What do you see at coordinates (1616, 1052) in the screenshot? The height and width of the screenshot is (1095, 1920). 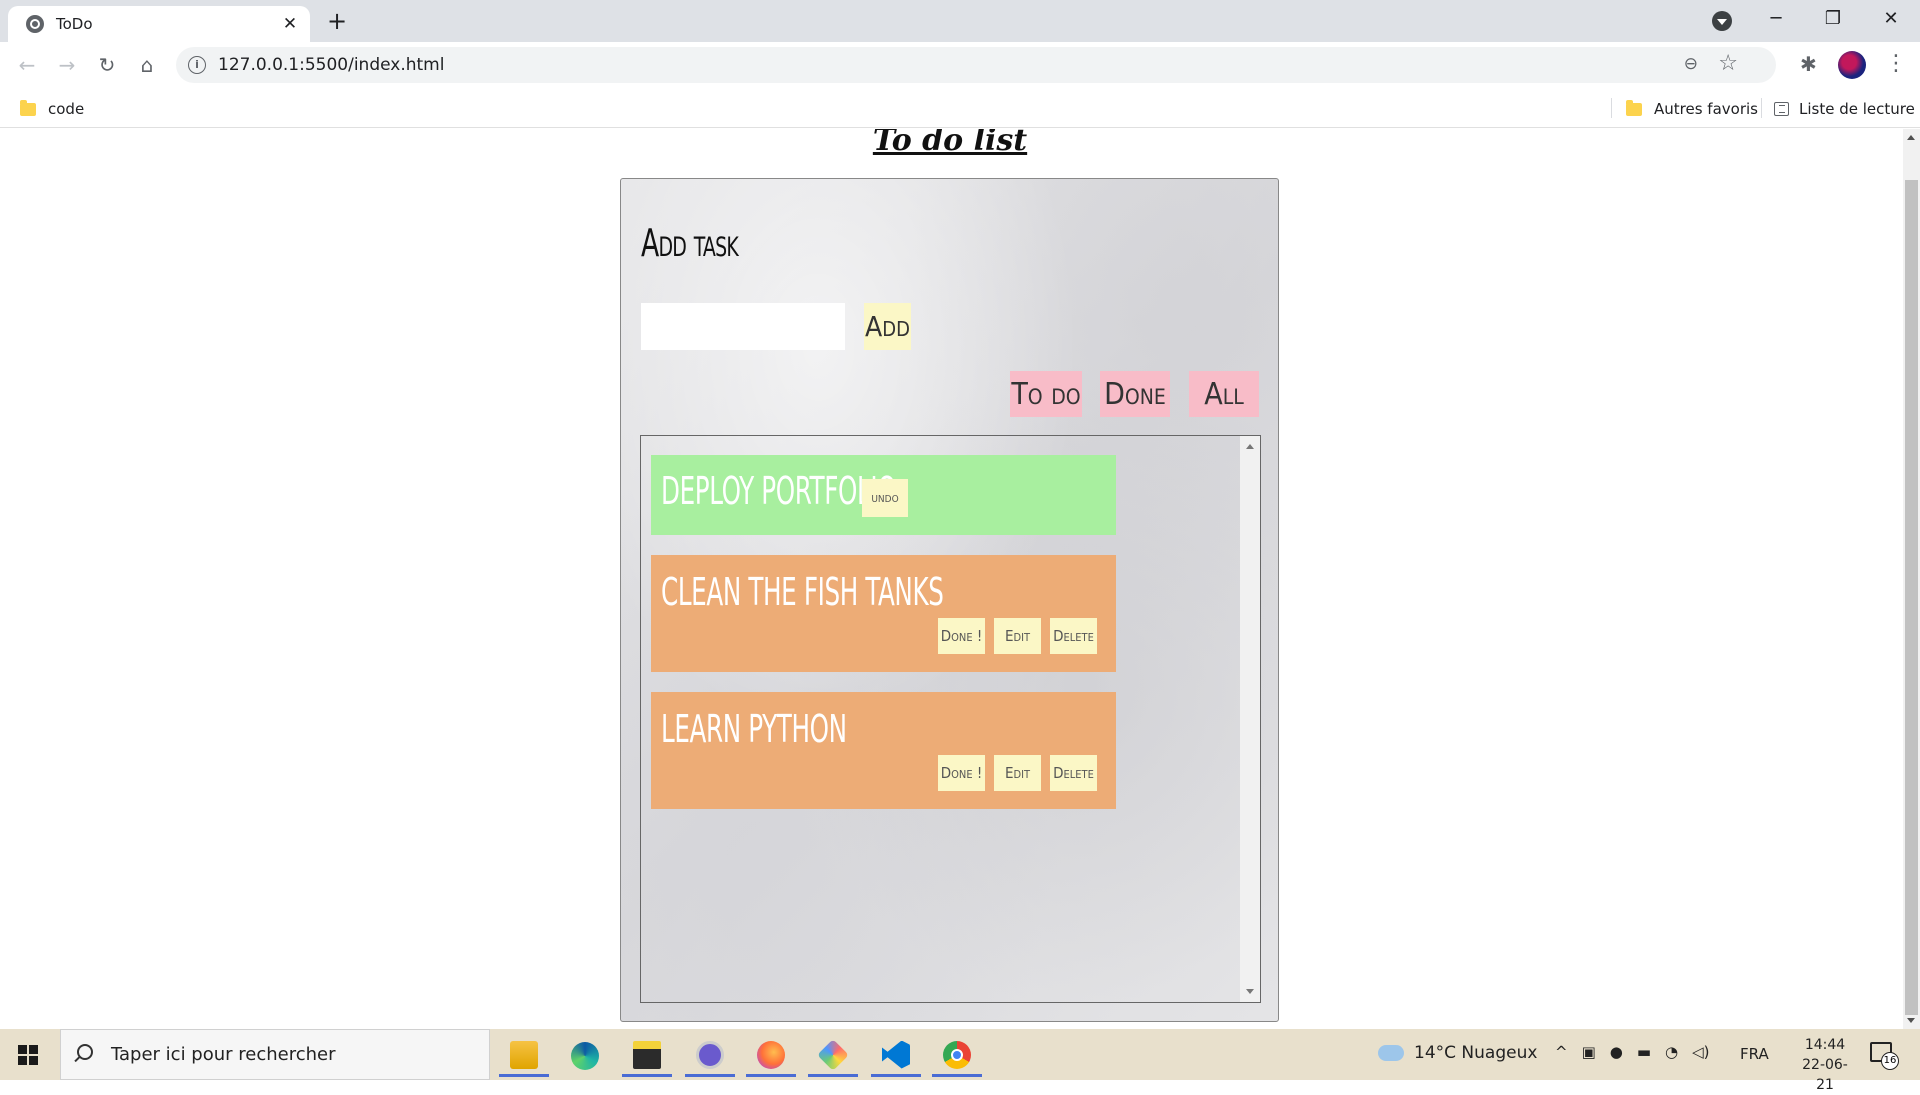 I see `microphone-icon: ●` at bounding box center [1616, 1052].